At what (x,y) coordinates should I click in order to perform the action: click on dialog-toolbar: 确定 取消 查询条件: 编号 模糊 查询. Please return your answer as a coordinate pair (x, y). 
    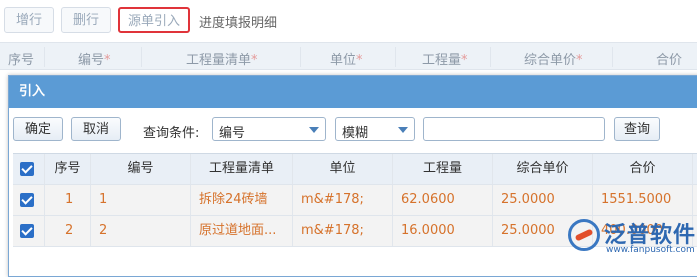
    Looking at the image, I should click on (353, 128).